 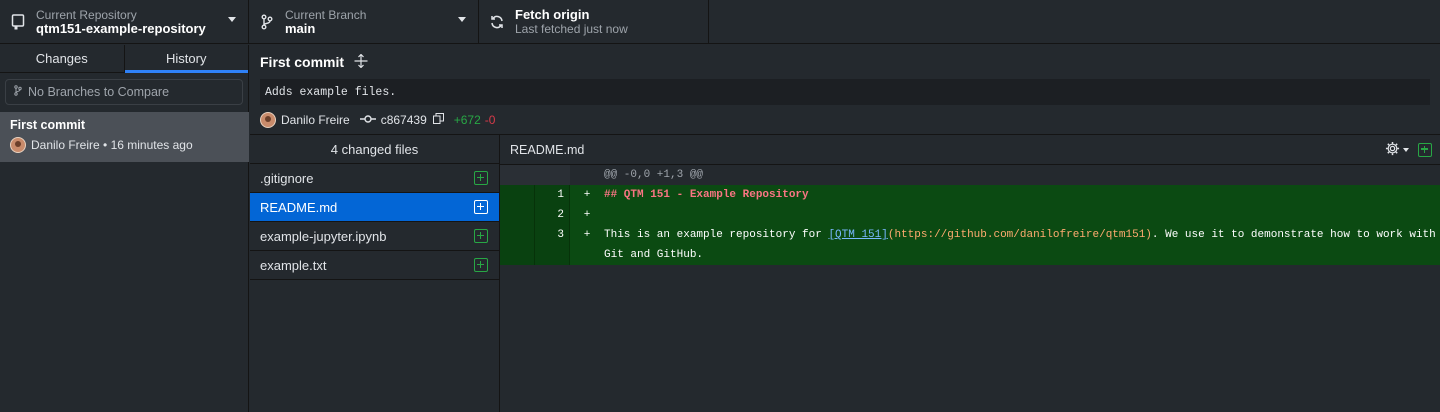 I want to click on line-number: 2, so click(x=552, y=215).